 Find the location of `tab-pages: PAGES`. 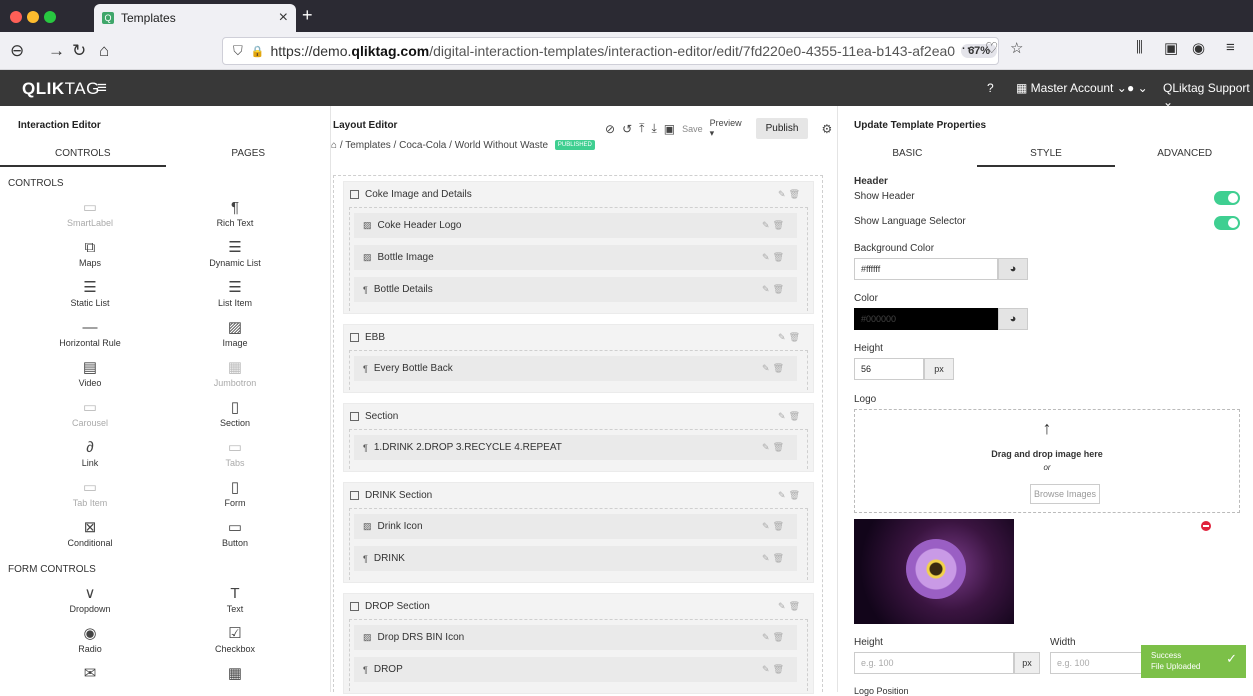

tab-pages: PAGES is located at coordinates (249, 155).